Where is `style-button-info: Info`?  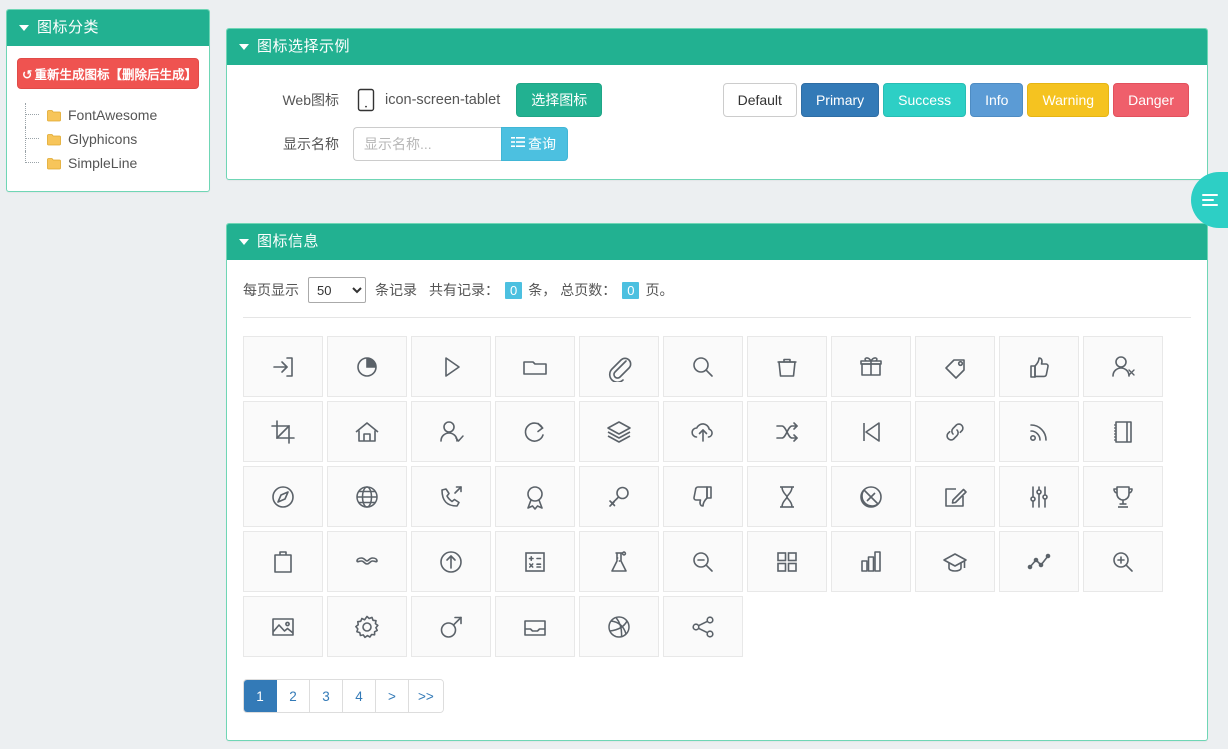
style-button-info: Info is located at coordinates (997, 100).